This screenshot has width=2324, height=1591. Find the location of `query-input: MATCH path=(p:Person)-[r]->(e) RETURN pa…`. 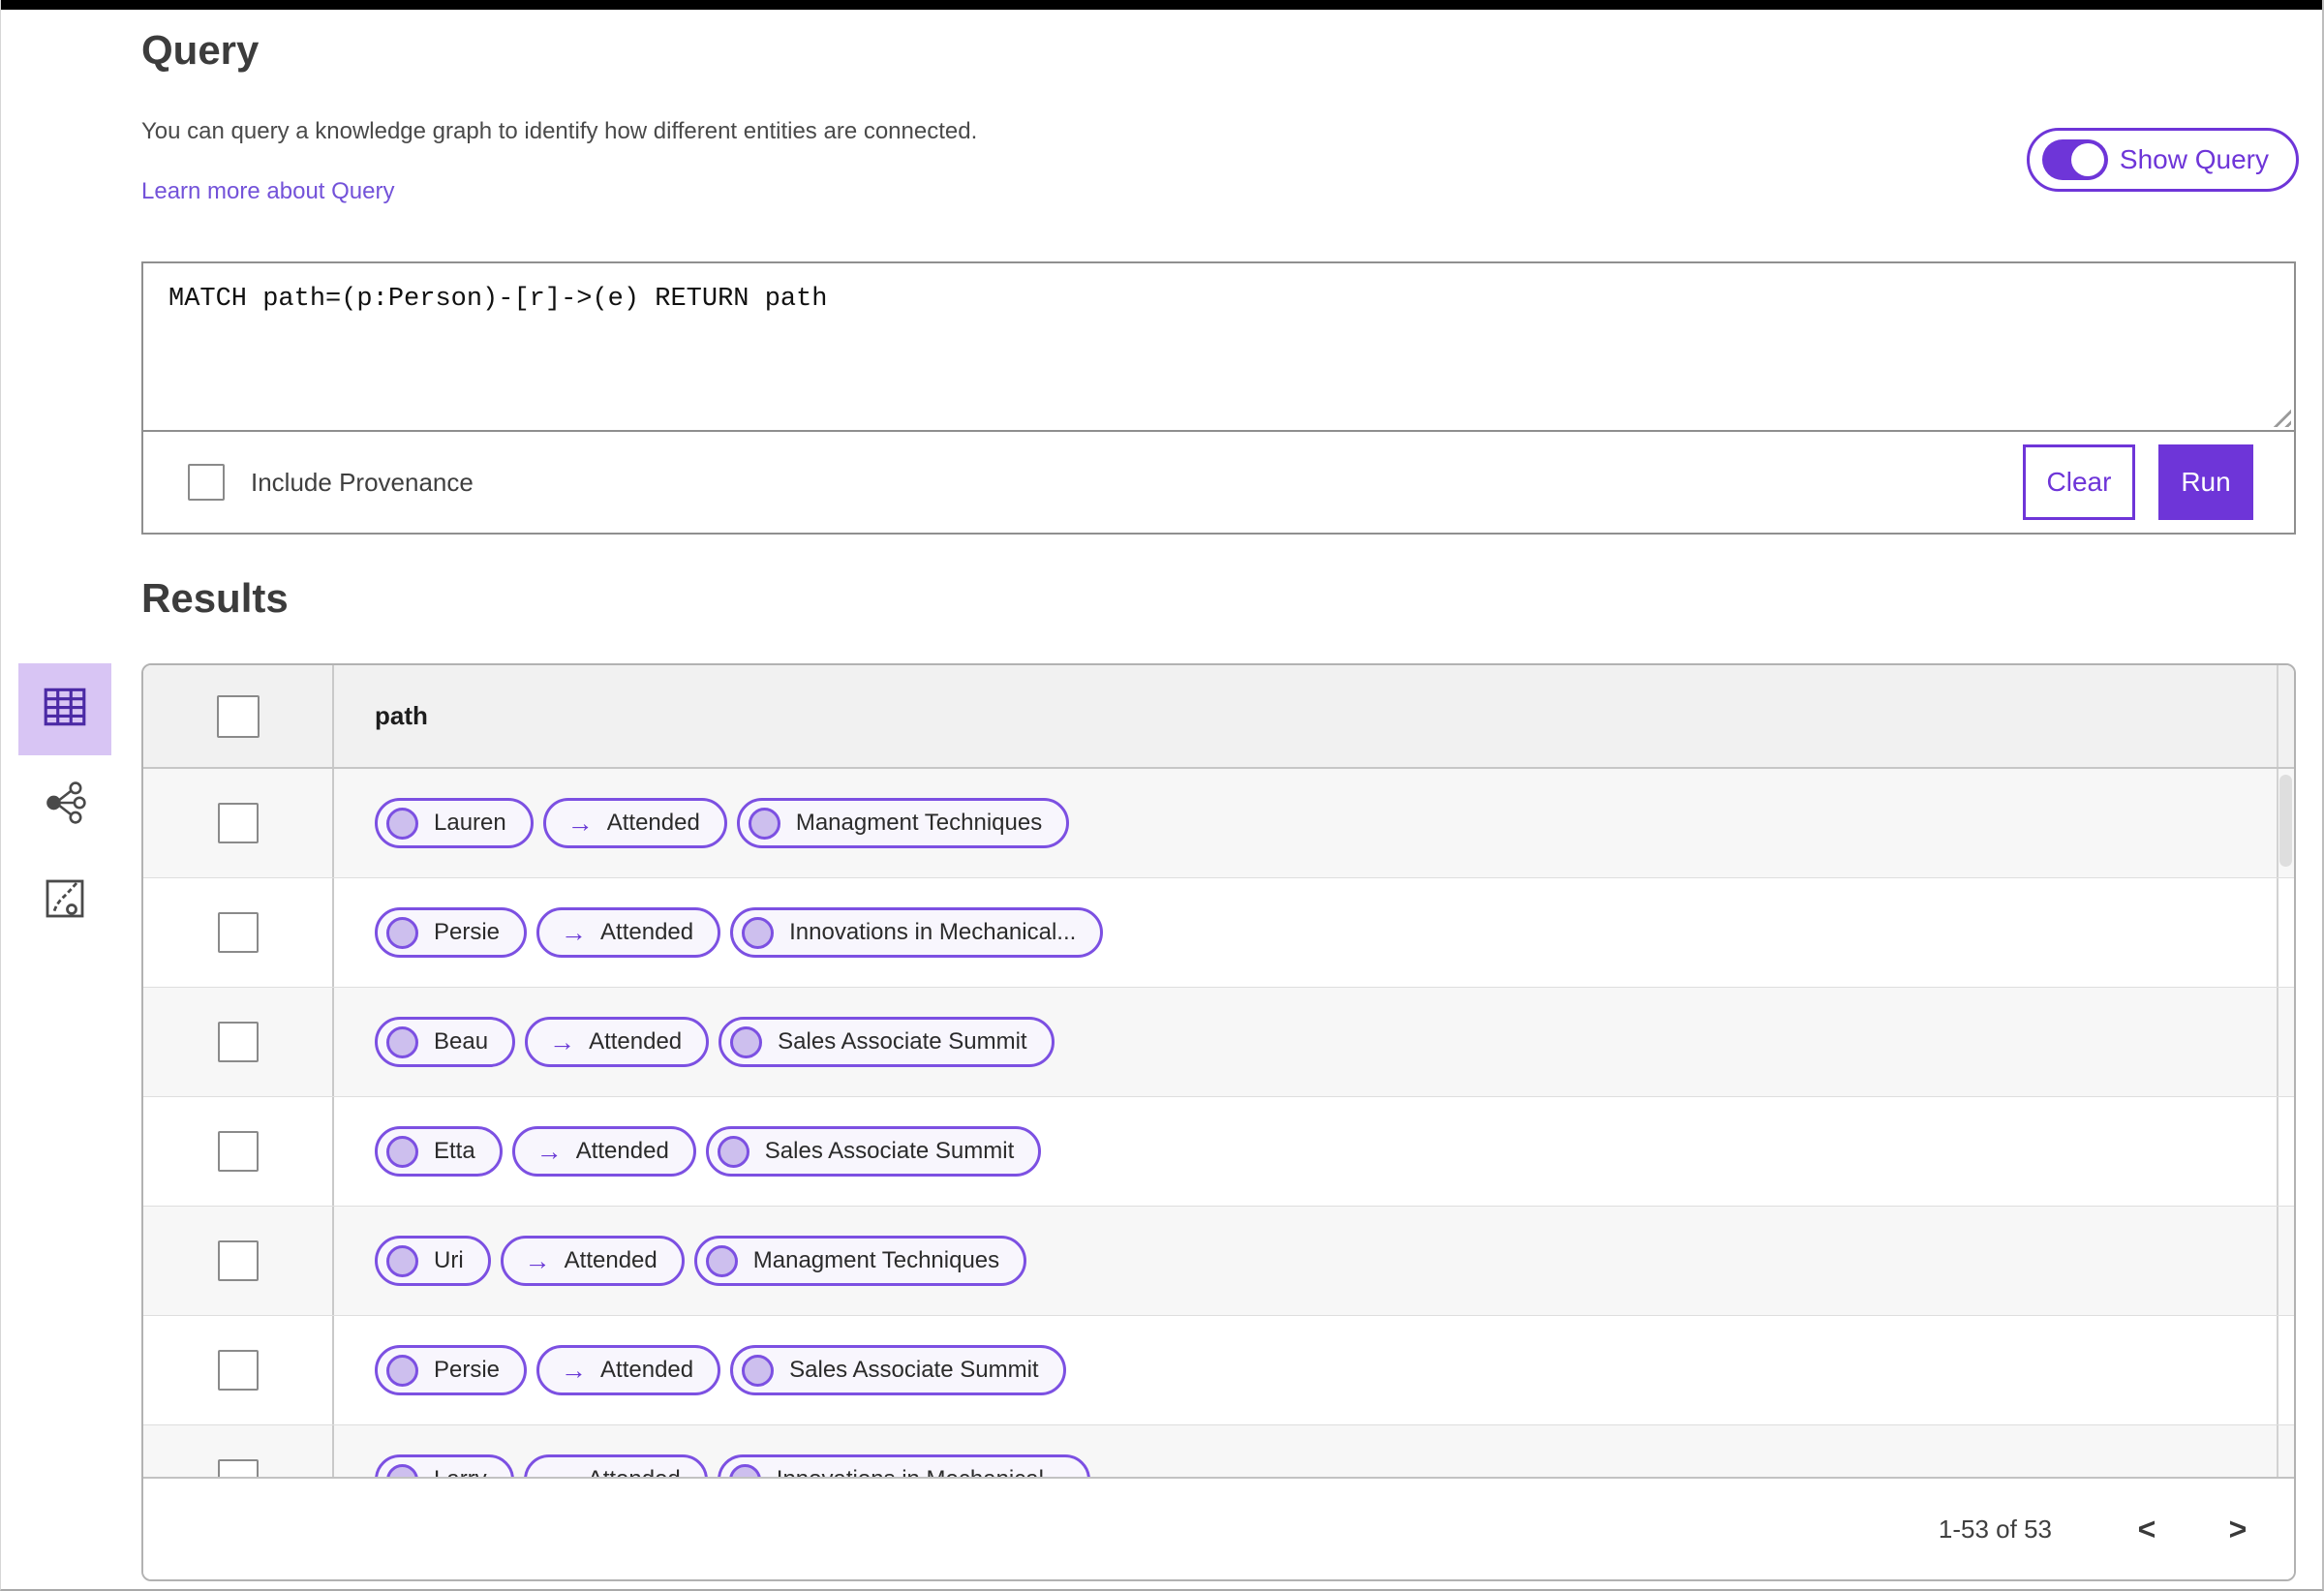

query-input: MATCH path=(p:Person)-[r]->(e) RETURN pa… is located at coordinates (1219, 346).